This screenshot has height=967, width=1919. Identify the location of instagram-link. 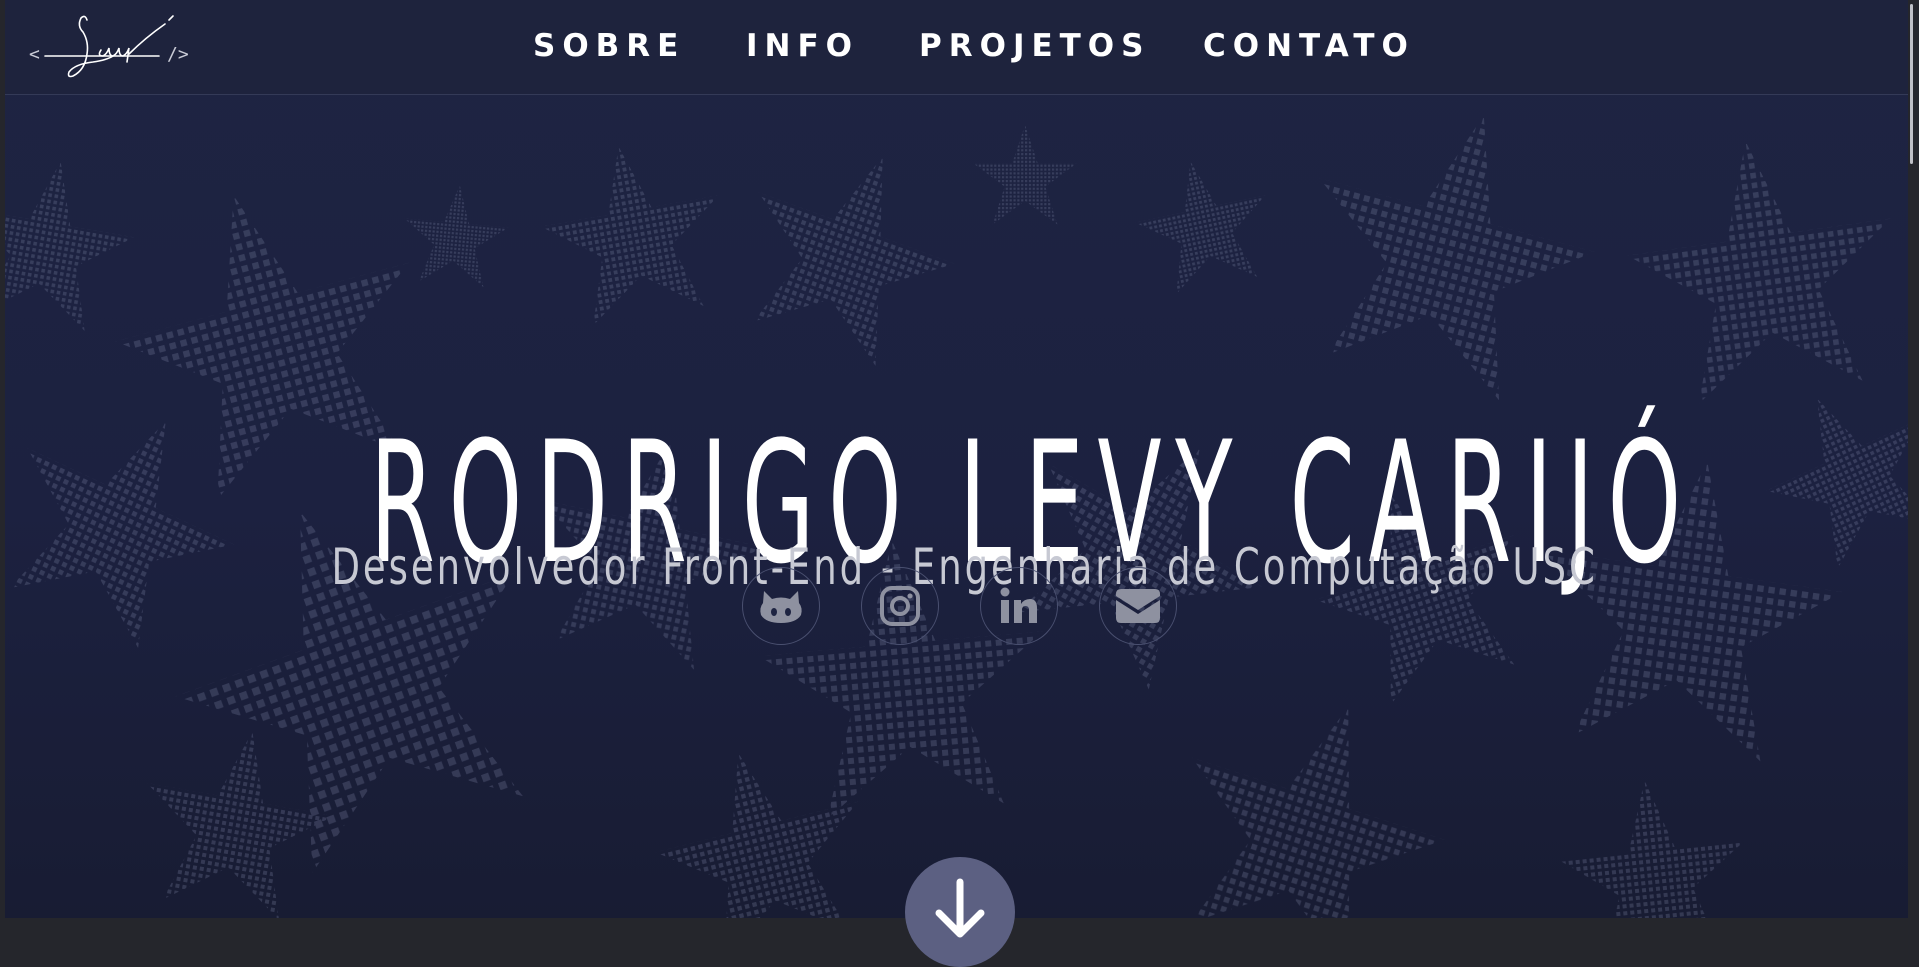
(900, 606).